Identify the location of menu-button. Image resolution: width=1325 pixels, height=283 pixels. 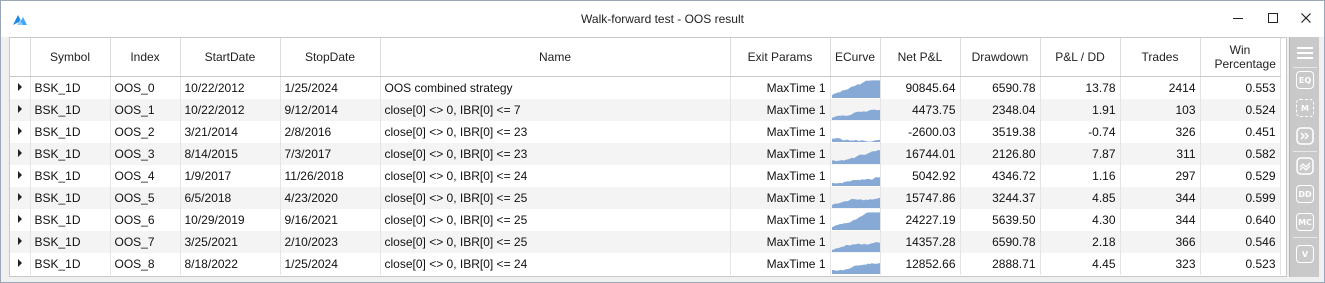
(1305, 53).